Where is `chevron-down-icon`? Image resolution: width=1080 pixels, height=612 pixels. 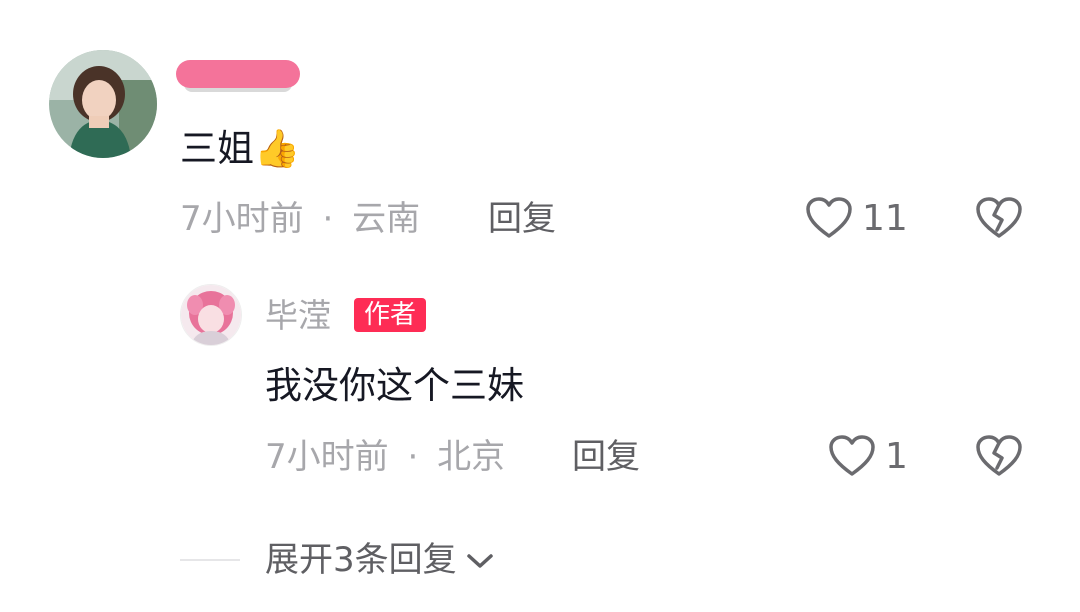
chevron-down-icon is located at coordinates (480, 560).